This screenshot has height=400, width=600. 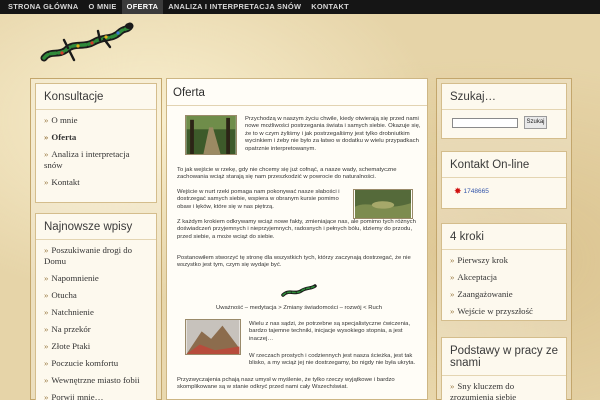 What do you see at coordinates (96, 256) in the screenshot?
I see `recent-post-item: » Poszukiwanie drogi do Domu` at bounding box center [96, 256].